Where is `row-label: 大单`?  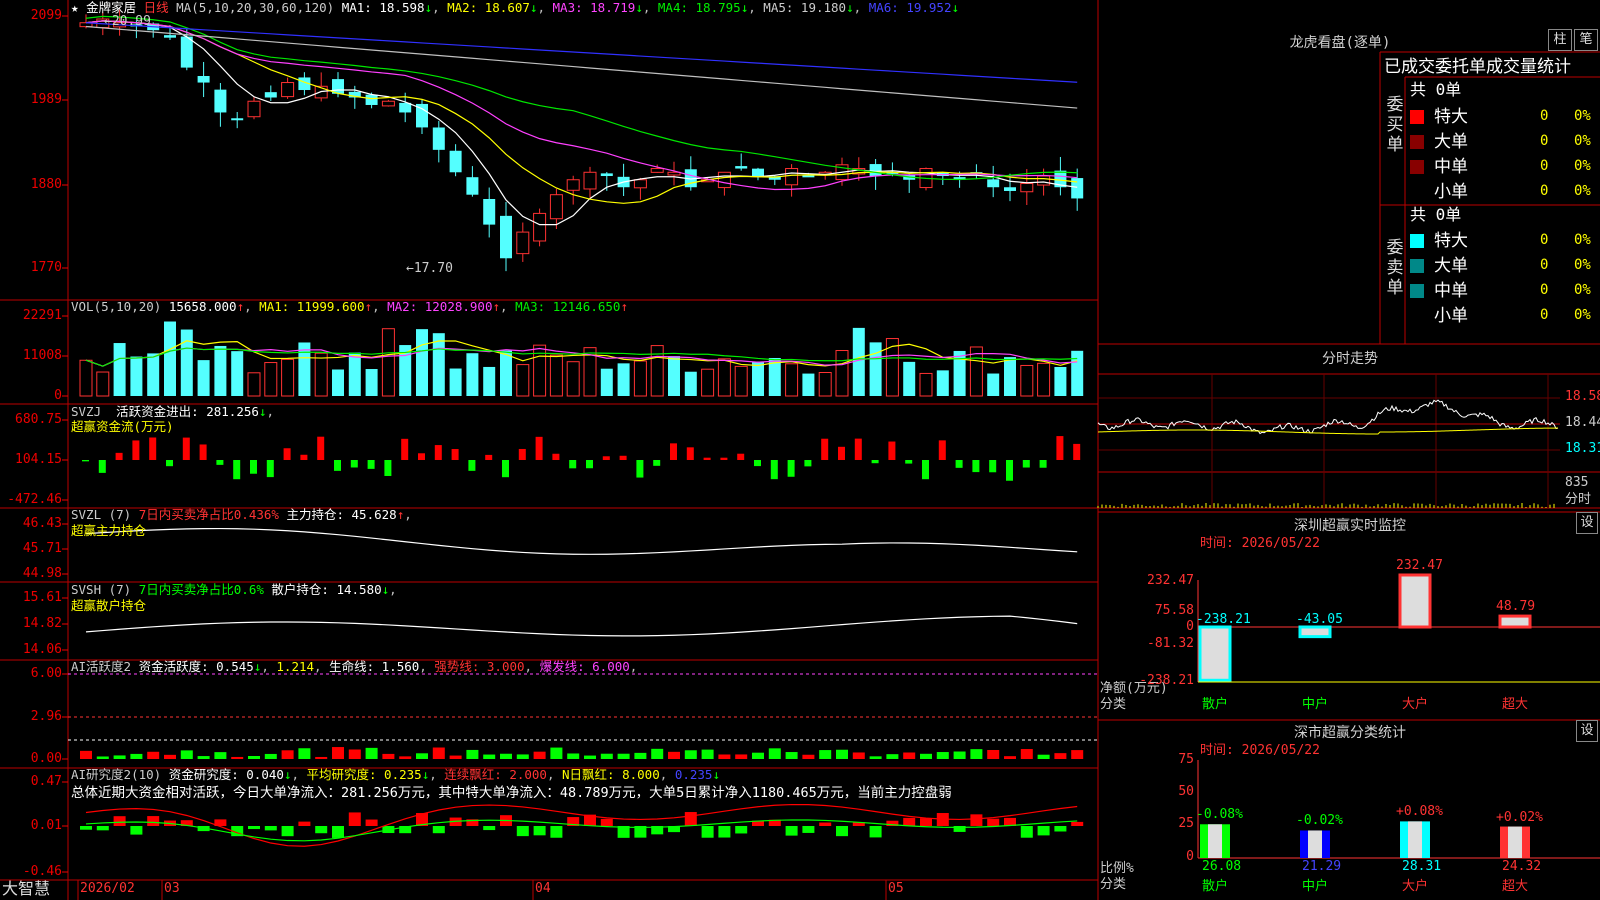 row-label: 大单 is located at coordinates (1451, 142).